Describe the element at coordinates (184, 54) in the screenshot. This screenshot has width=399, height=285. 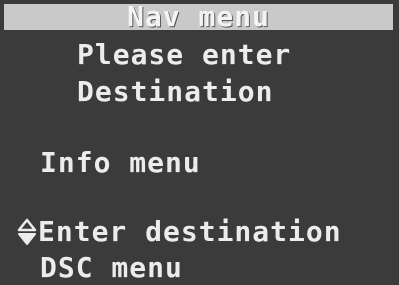
I see `prompt-line-1: Please enter` at that location.